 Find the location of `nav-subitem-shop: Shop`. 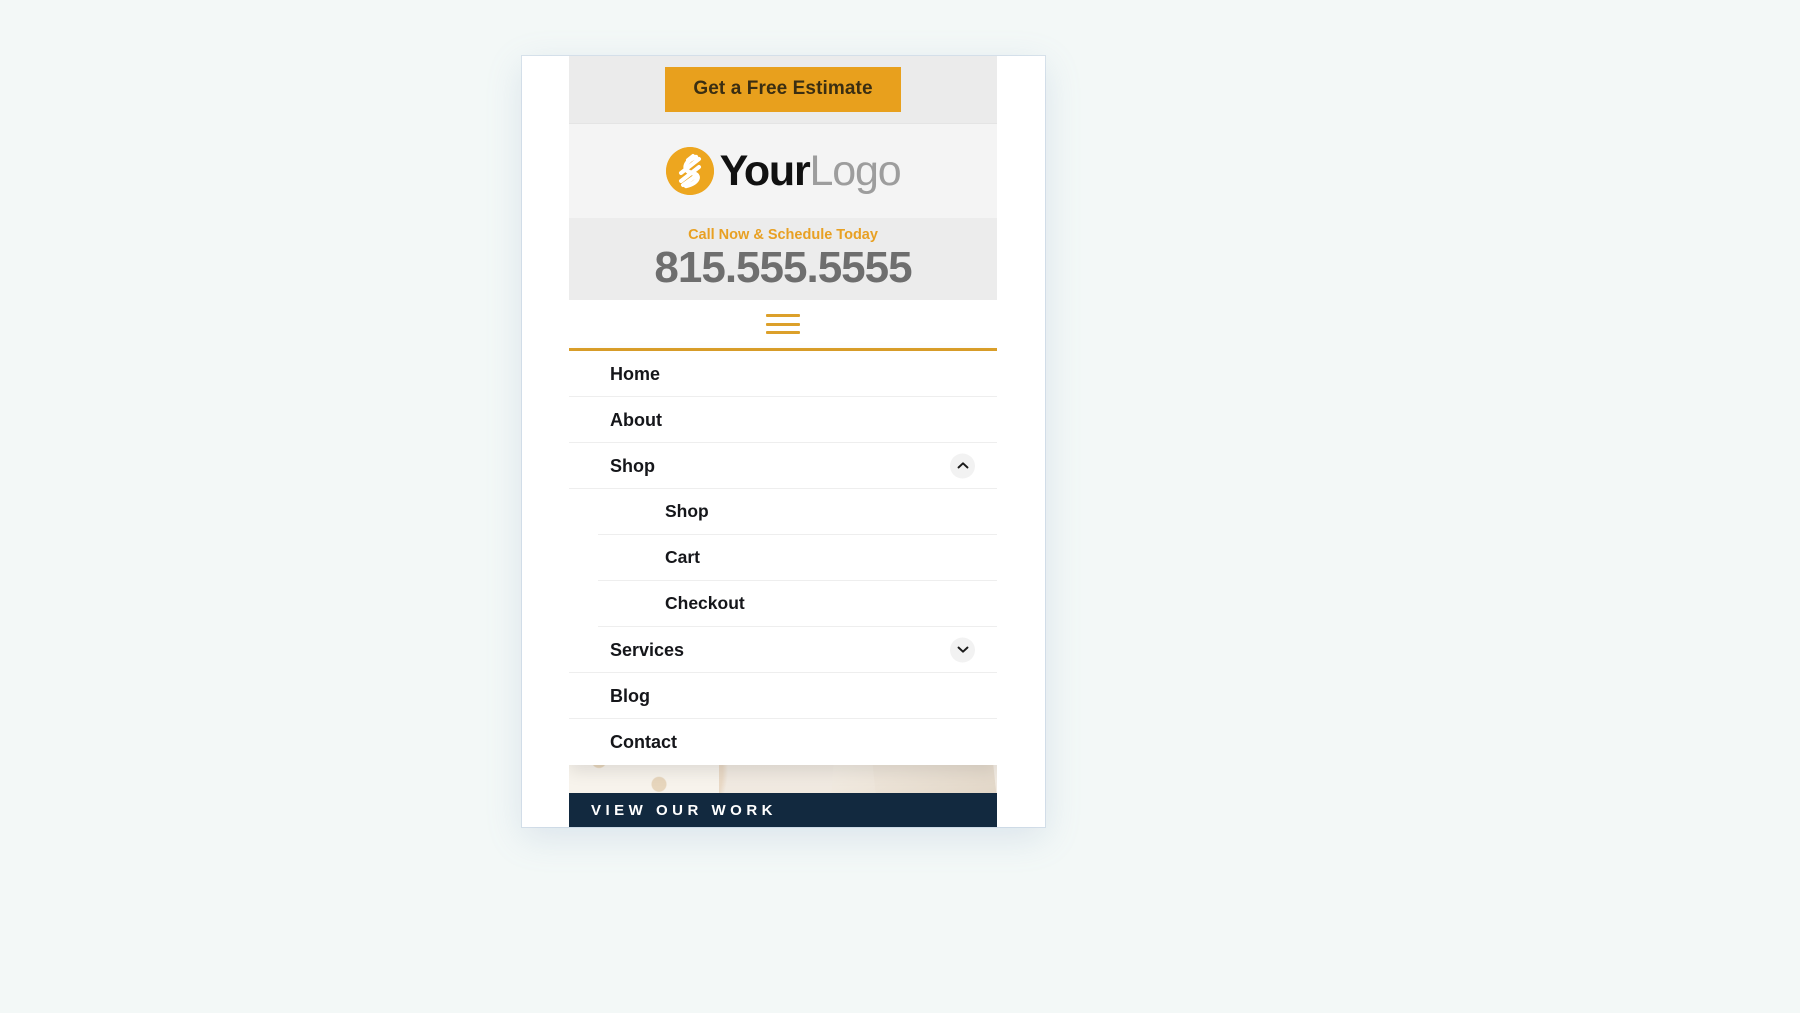

nav-subitem-shop: Shop is located at coordinates (797, 512).